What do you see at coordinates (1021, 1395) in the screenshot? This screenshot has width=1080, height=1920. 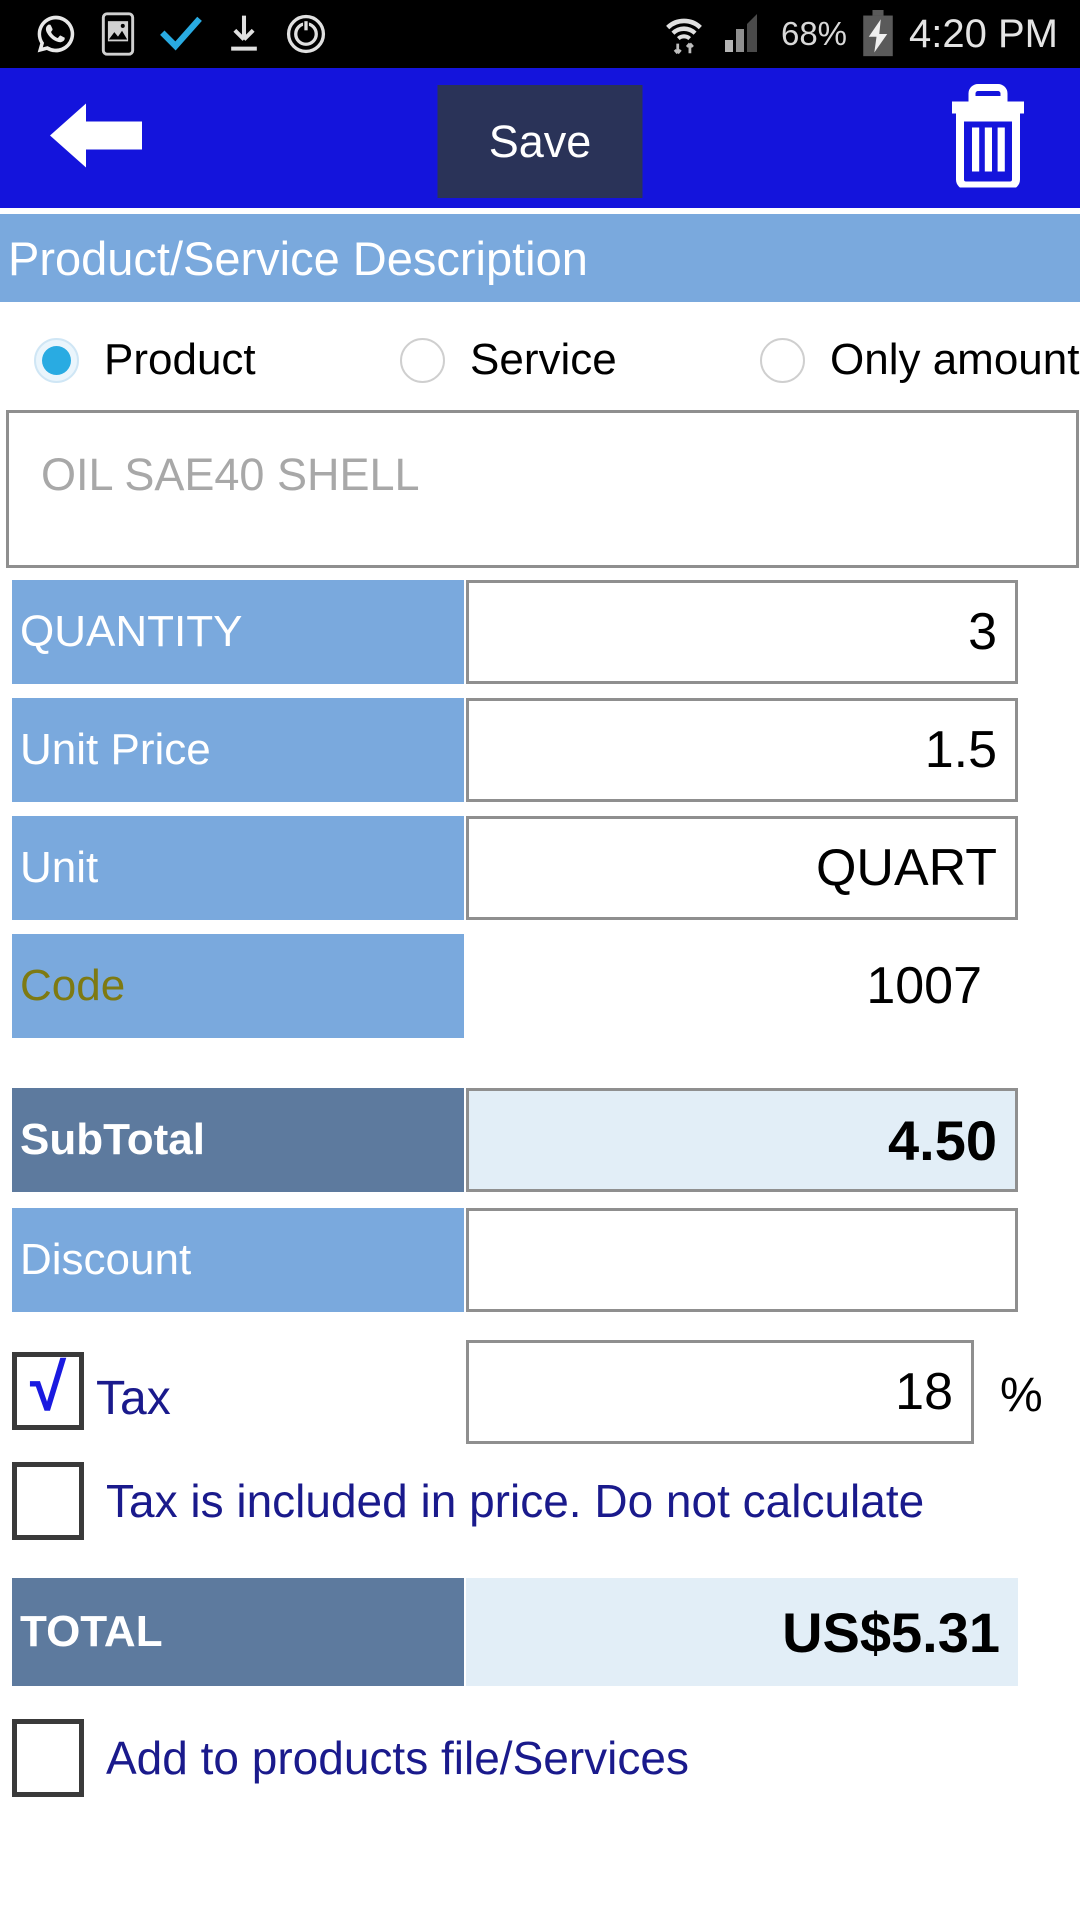 I see `tax-percent-symbol: %` at bounding box center [1021, 1395].